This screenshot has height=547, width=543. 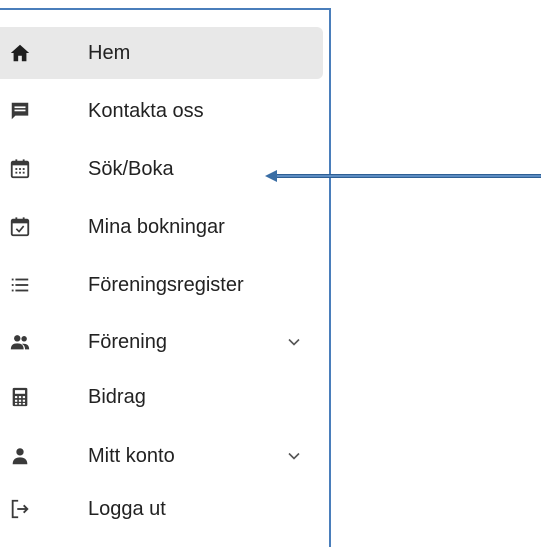 I want to click on menu-item-label: Mina bokningar, so click(x=156, y=226).